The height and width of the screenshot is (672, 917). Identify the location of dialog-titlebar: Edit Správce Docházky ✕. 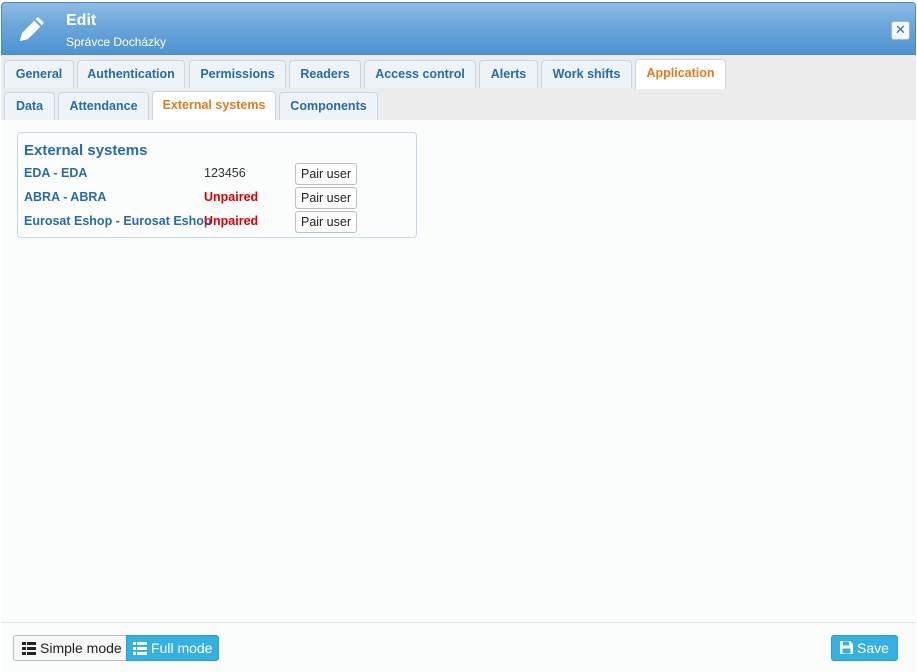
(458, 28).